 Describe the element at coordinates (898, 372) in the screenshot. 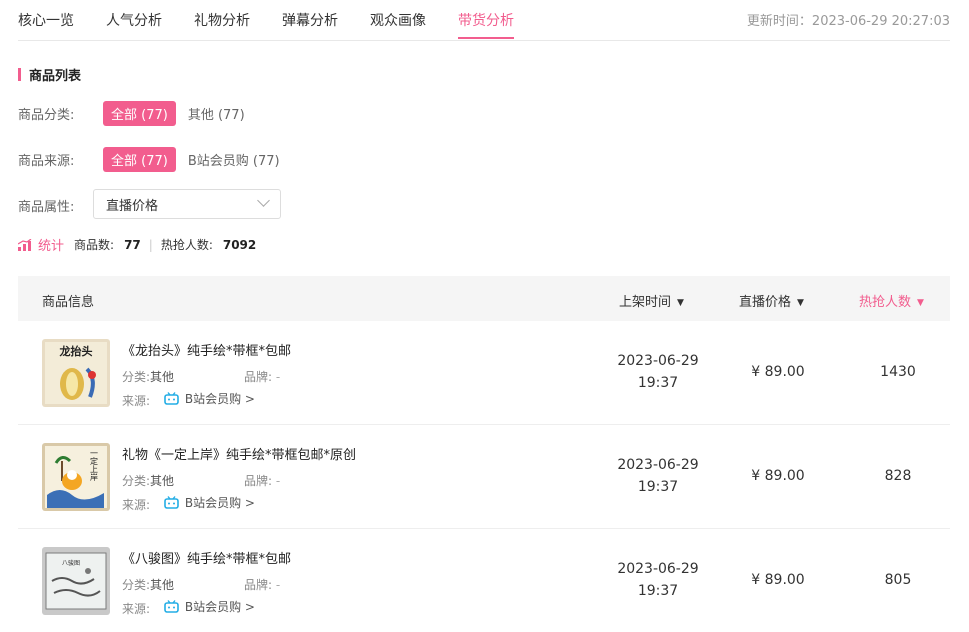

I see `hot-count: 1430` at that location.